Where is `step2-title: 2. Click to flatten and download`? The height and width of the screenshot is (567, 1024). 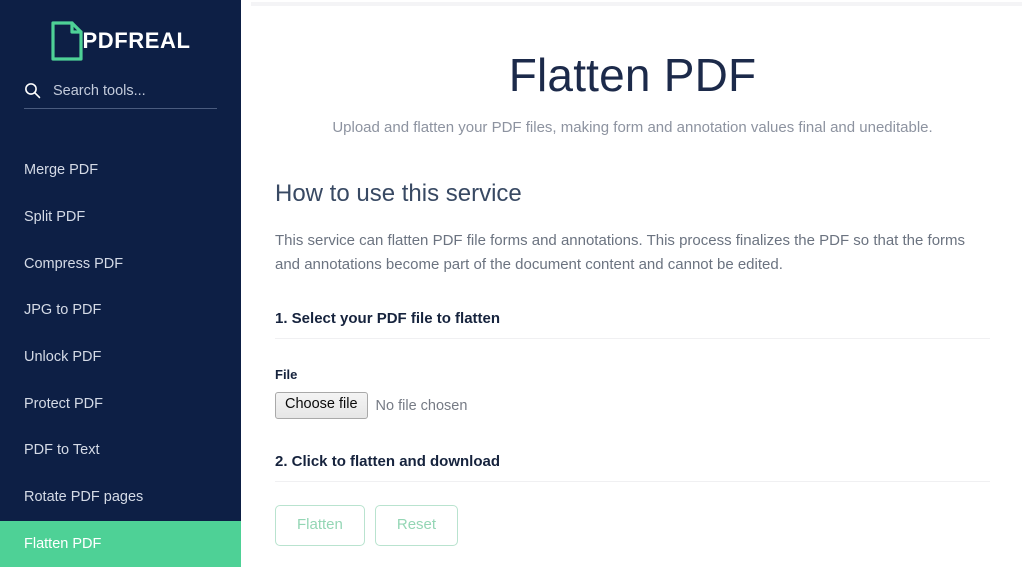
step2-title: 2. Click to flatten and download is located at coordinates (388, 461).